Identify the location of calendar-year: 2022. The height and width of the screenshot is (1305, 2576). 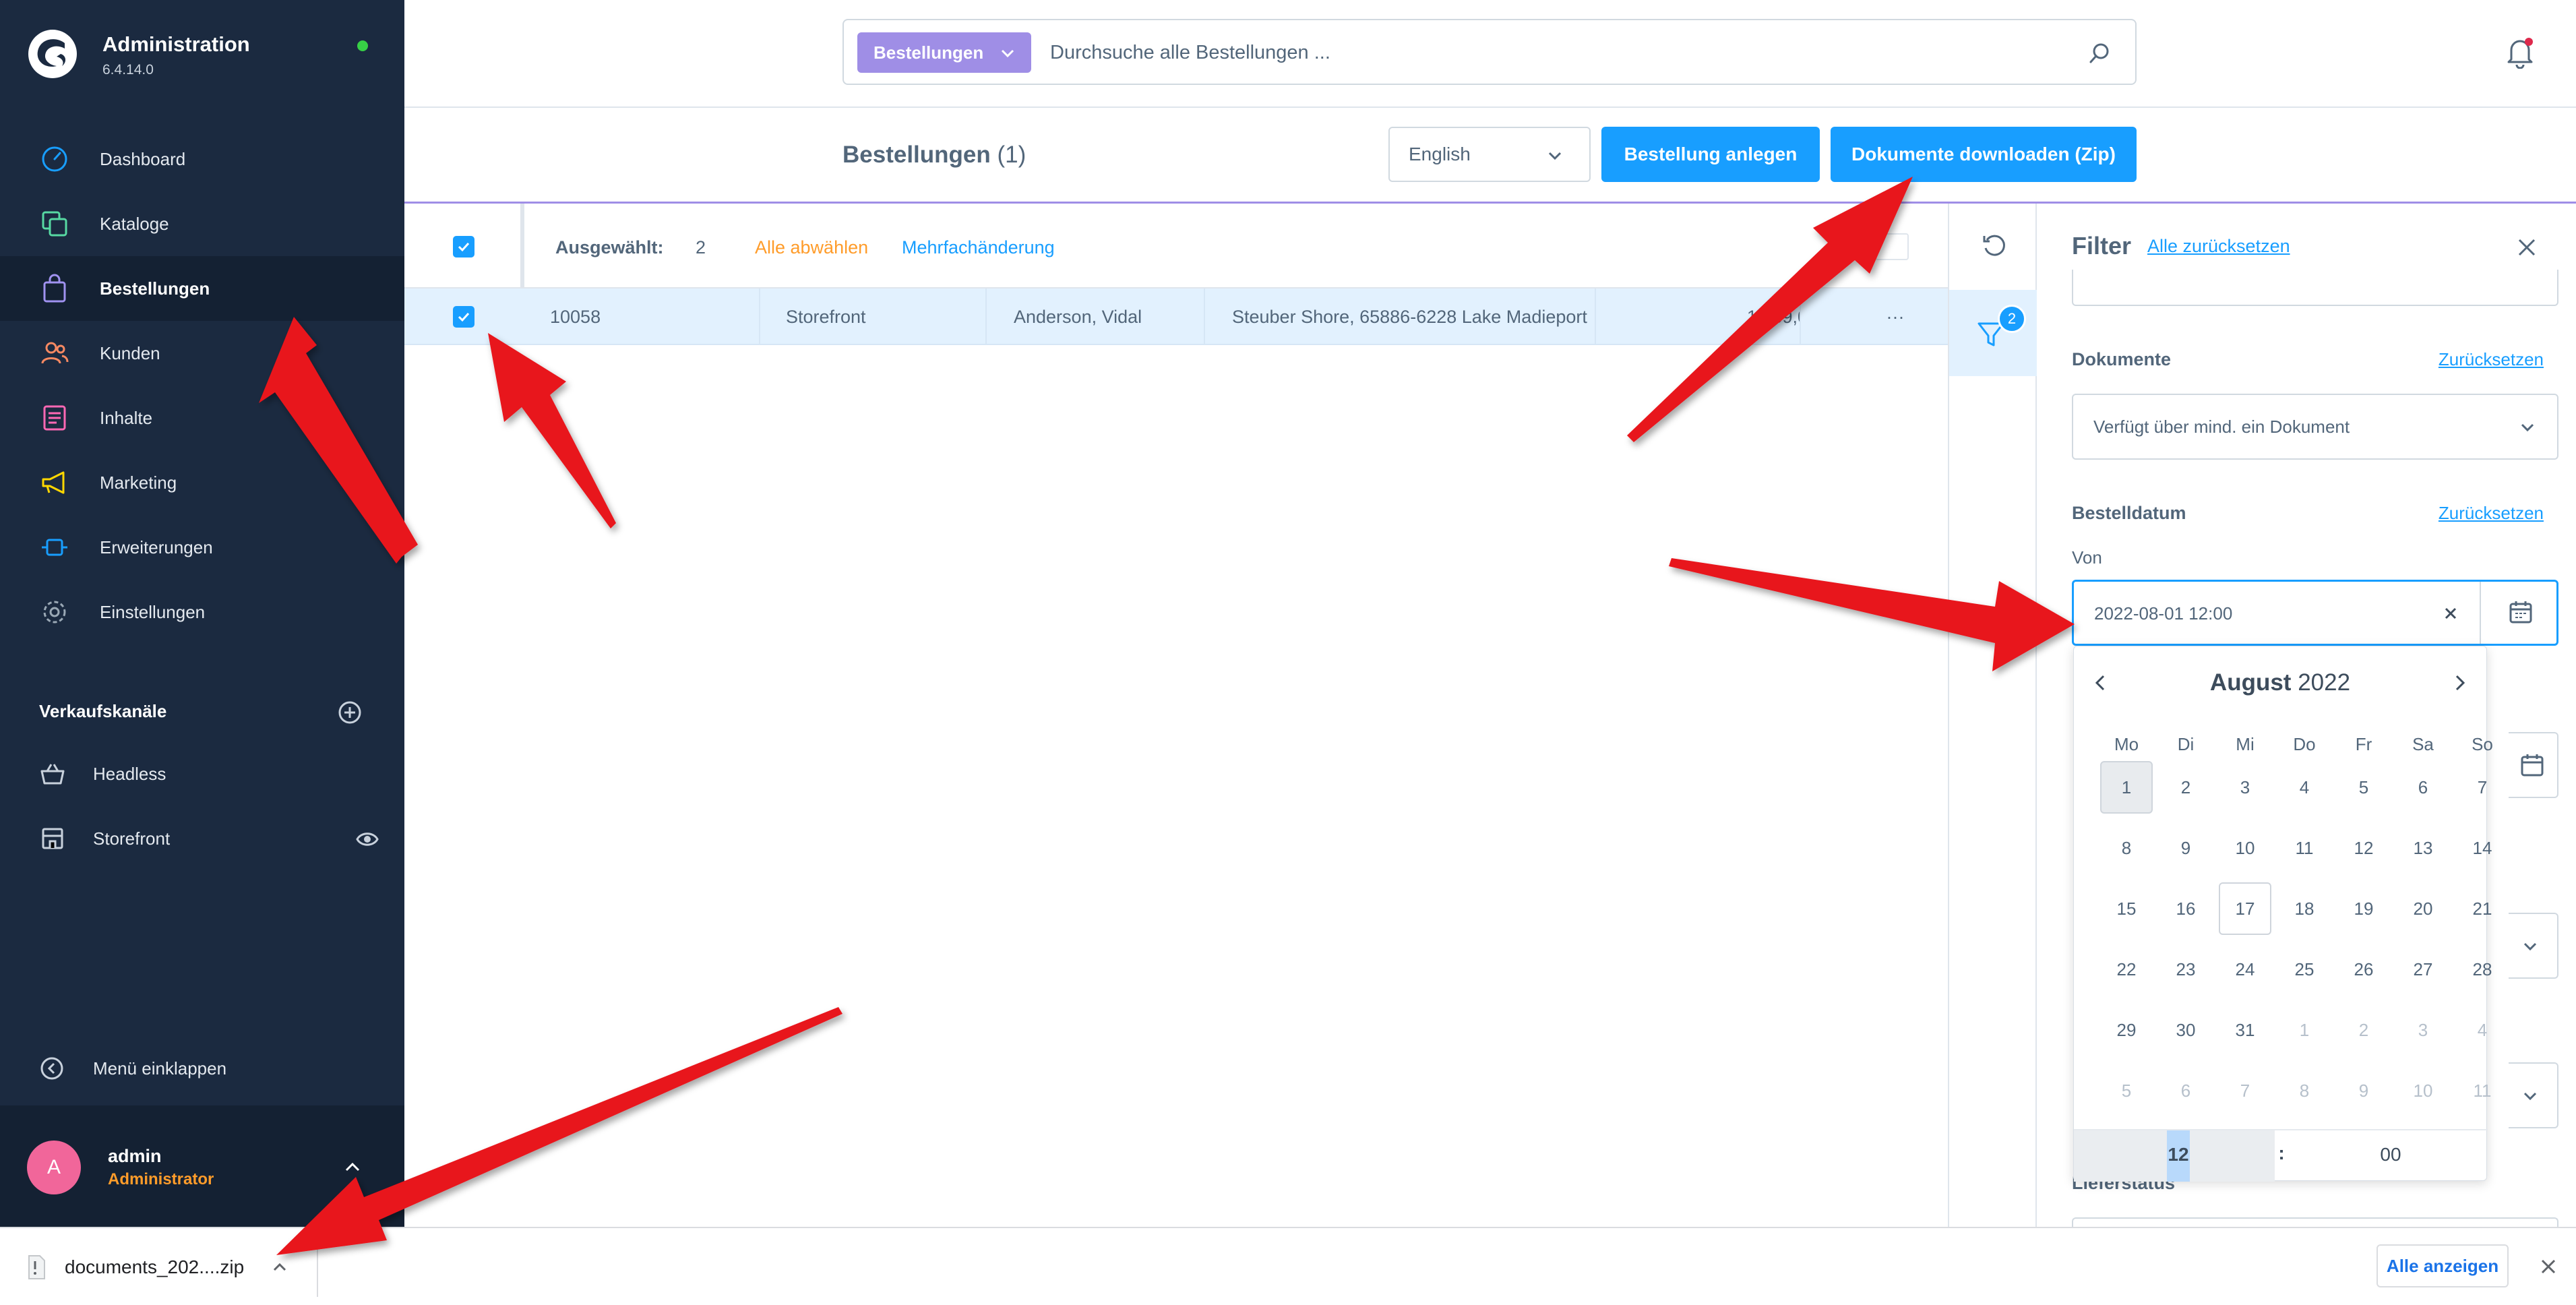
(2324, 682).